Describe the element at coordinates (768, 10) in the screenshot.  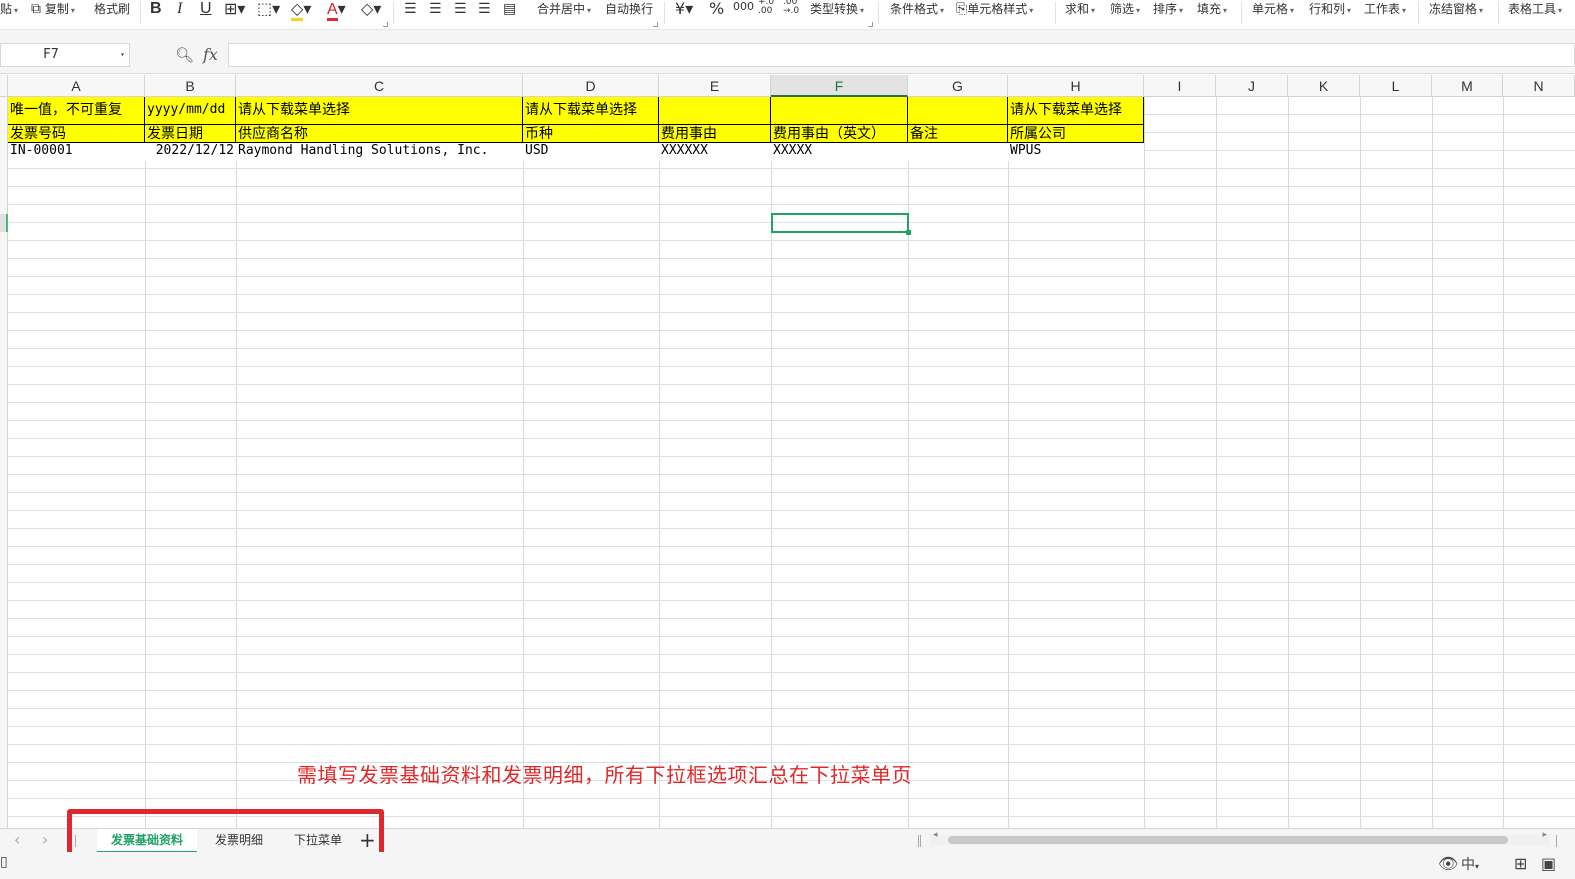
I see `increase-decimal-button: +.0 .00` at that location.